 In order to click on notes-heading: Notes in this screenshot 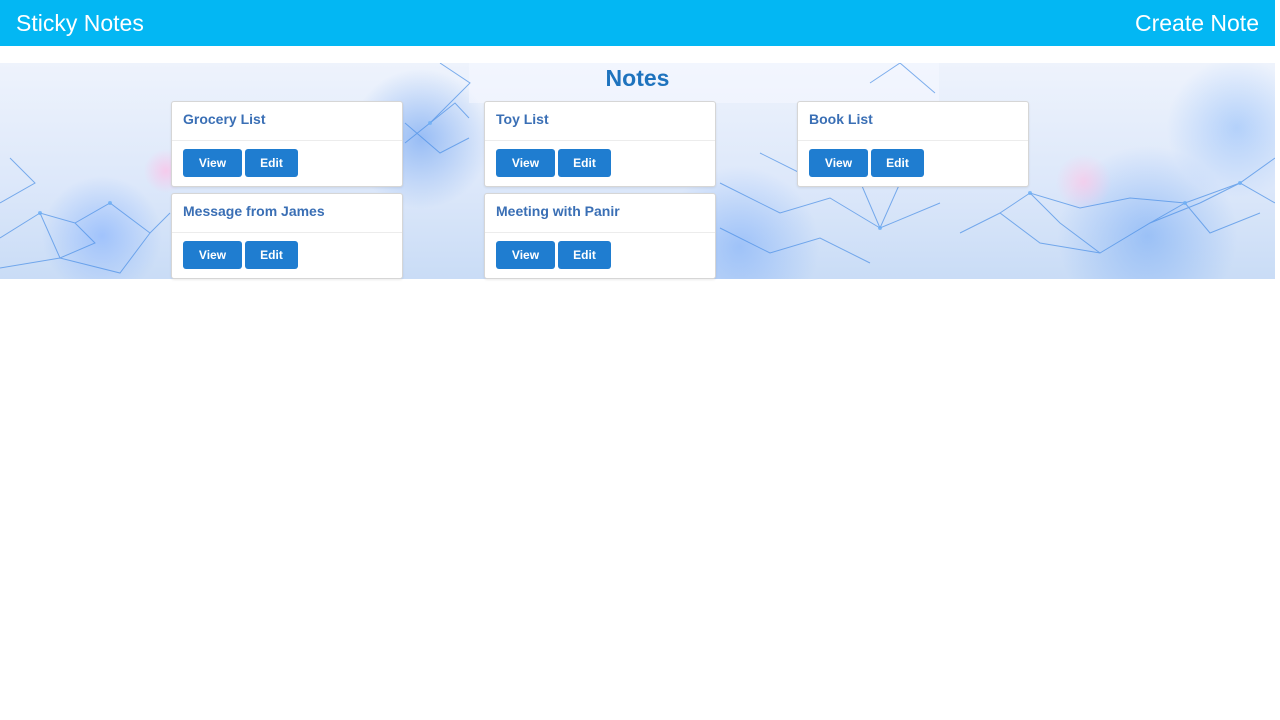, I will do `click(637, 78)`.